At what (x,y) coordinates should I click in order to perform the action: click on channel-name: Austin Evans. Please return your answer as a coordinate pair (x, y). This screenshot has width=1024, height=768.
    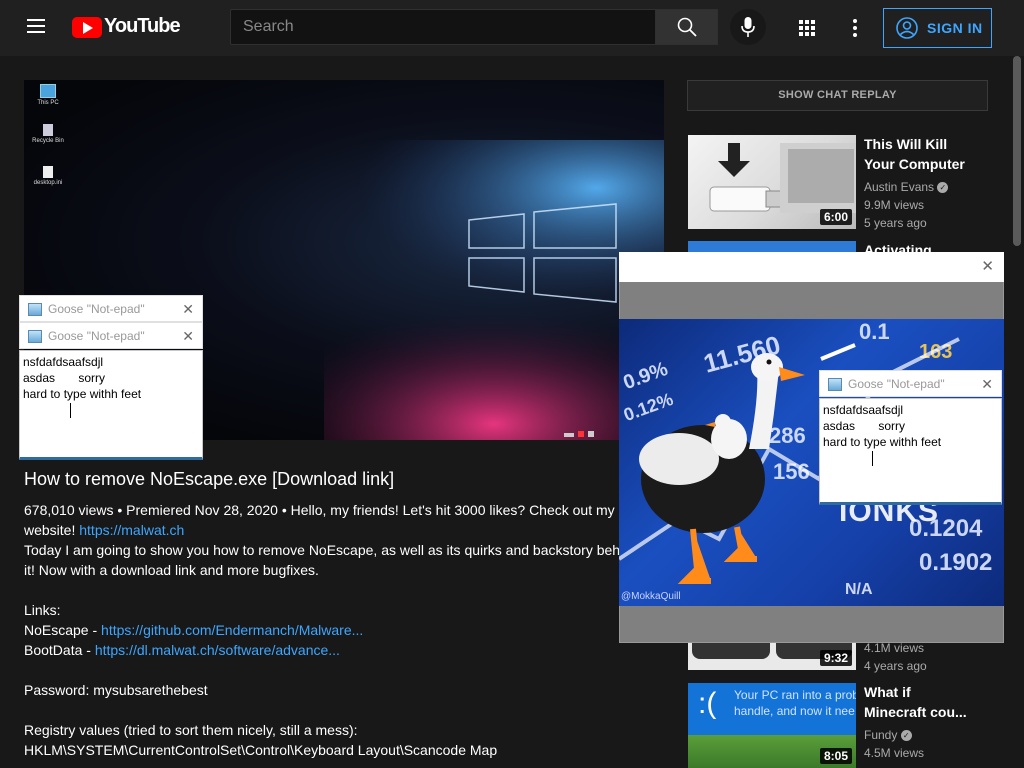
    Looking at the image, I should click on (899, 187).